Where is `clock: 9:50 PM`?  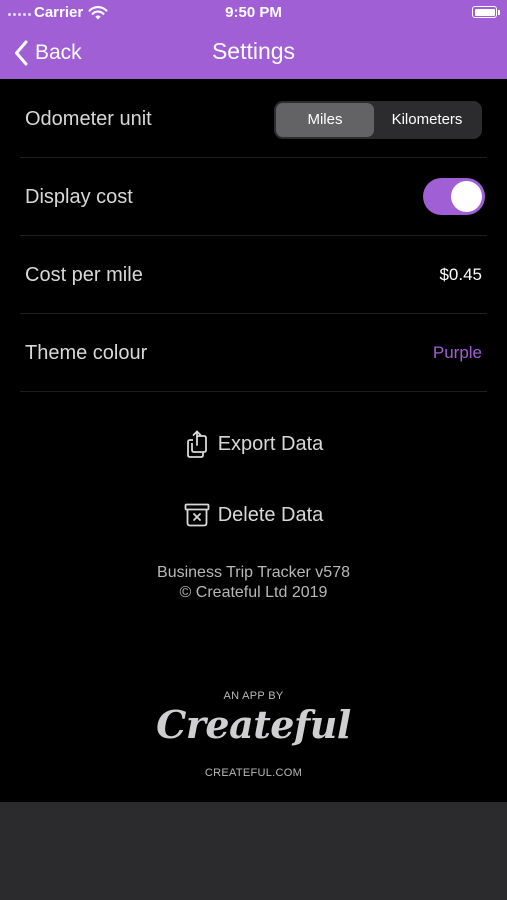
clock: 9:50 PM is located at coordinates (253, 12).